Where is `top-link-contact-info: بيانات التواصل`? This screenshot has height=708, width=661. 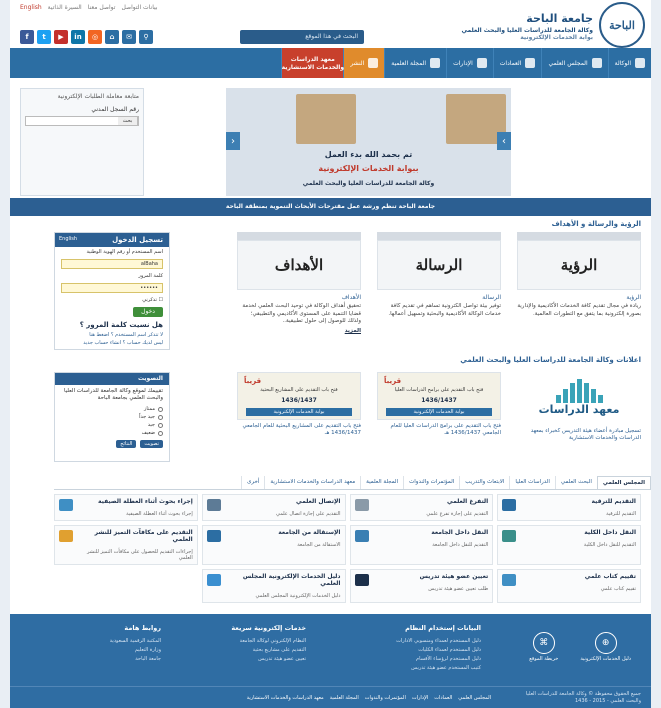 top-link-contact-info: بيانات التواصل is located at coordinates (139, 7).